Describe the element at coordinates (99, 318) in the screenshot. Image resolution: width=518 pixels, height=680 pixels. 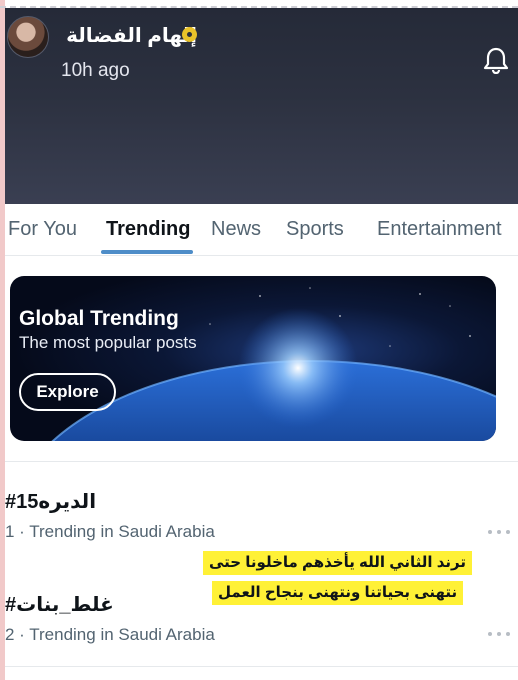
I see `banner-title: Global Trending` at that location.